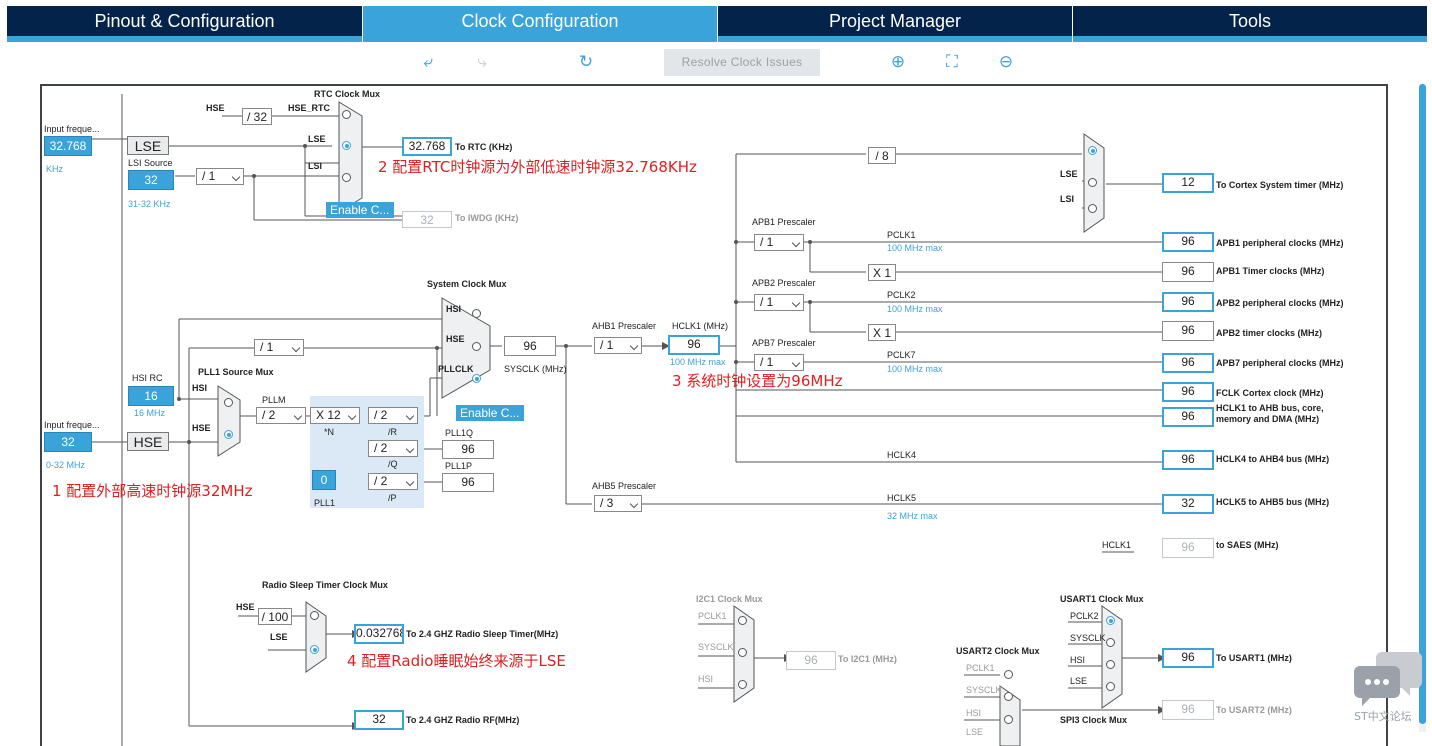 This screenshot has width=1432, height=746. I want to click on pclk2-max-label: 100 MHz max, so click(915, 309).